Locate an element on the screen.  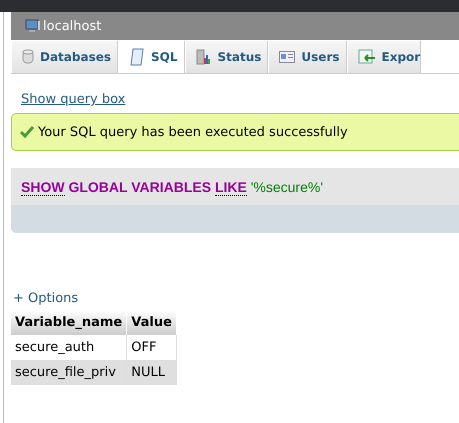
column-header: Value is located at coordinates (151, 322).